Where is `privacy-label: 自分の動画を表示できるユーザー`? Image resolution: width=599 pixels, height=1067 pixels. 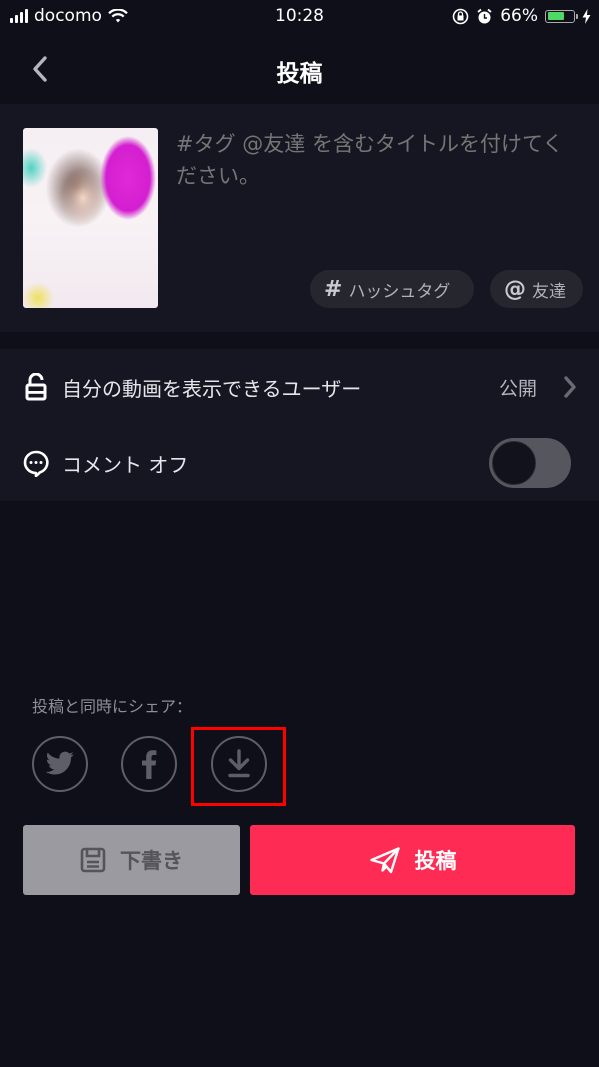 privacy-label: 自分の動画を表示できるユーザー is located at coordinates (212, 388).